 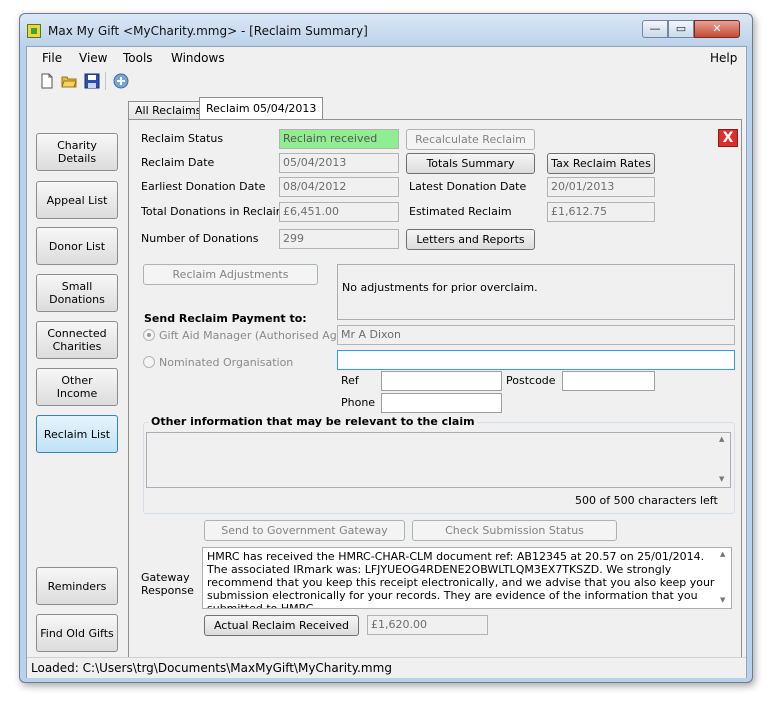 What do you see at coordinates (536, 360) in the screenshot?
I see `nominated-org-input` at bounding box center [536, 360].